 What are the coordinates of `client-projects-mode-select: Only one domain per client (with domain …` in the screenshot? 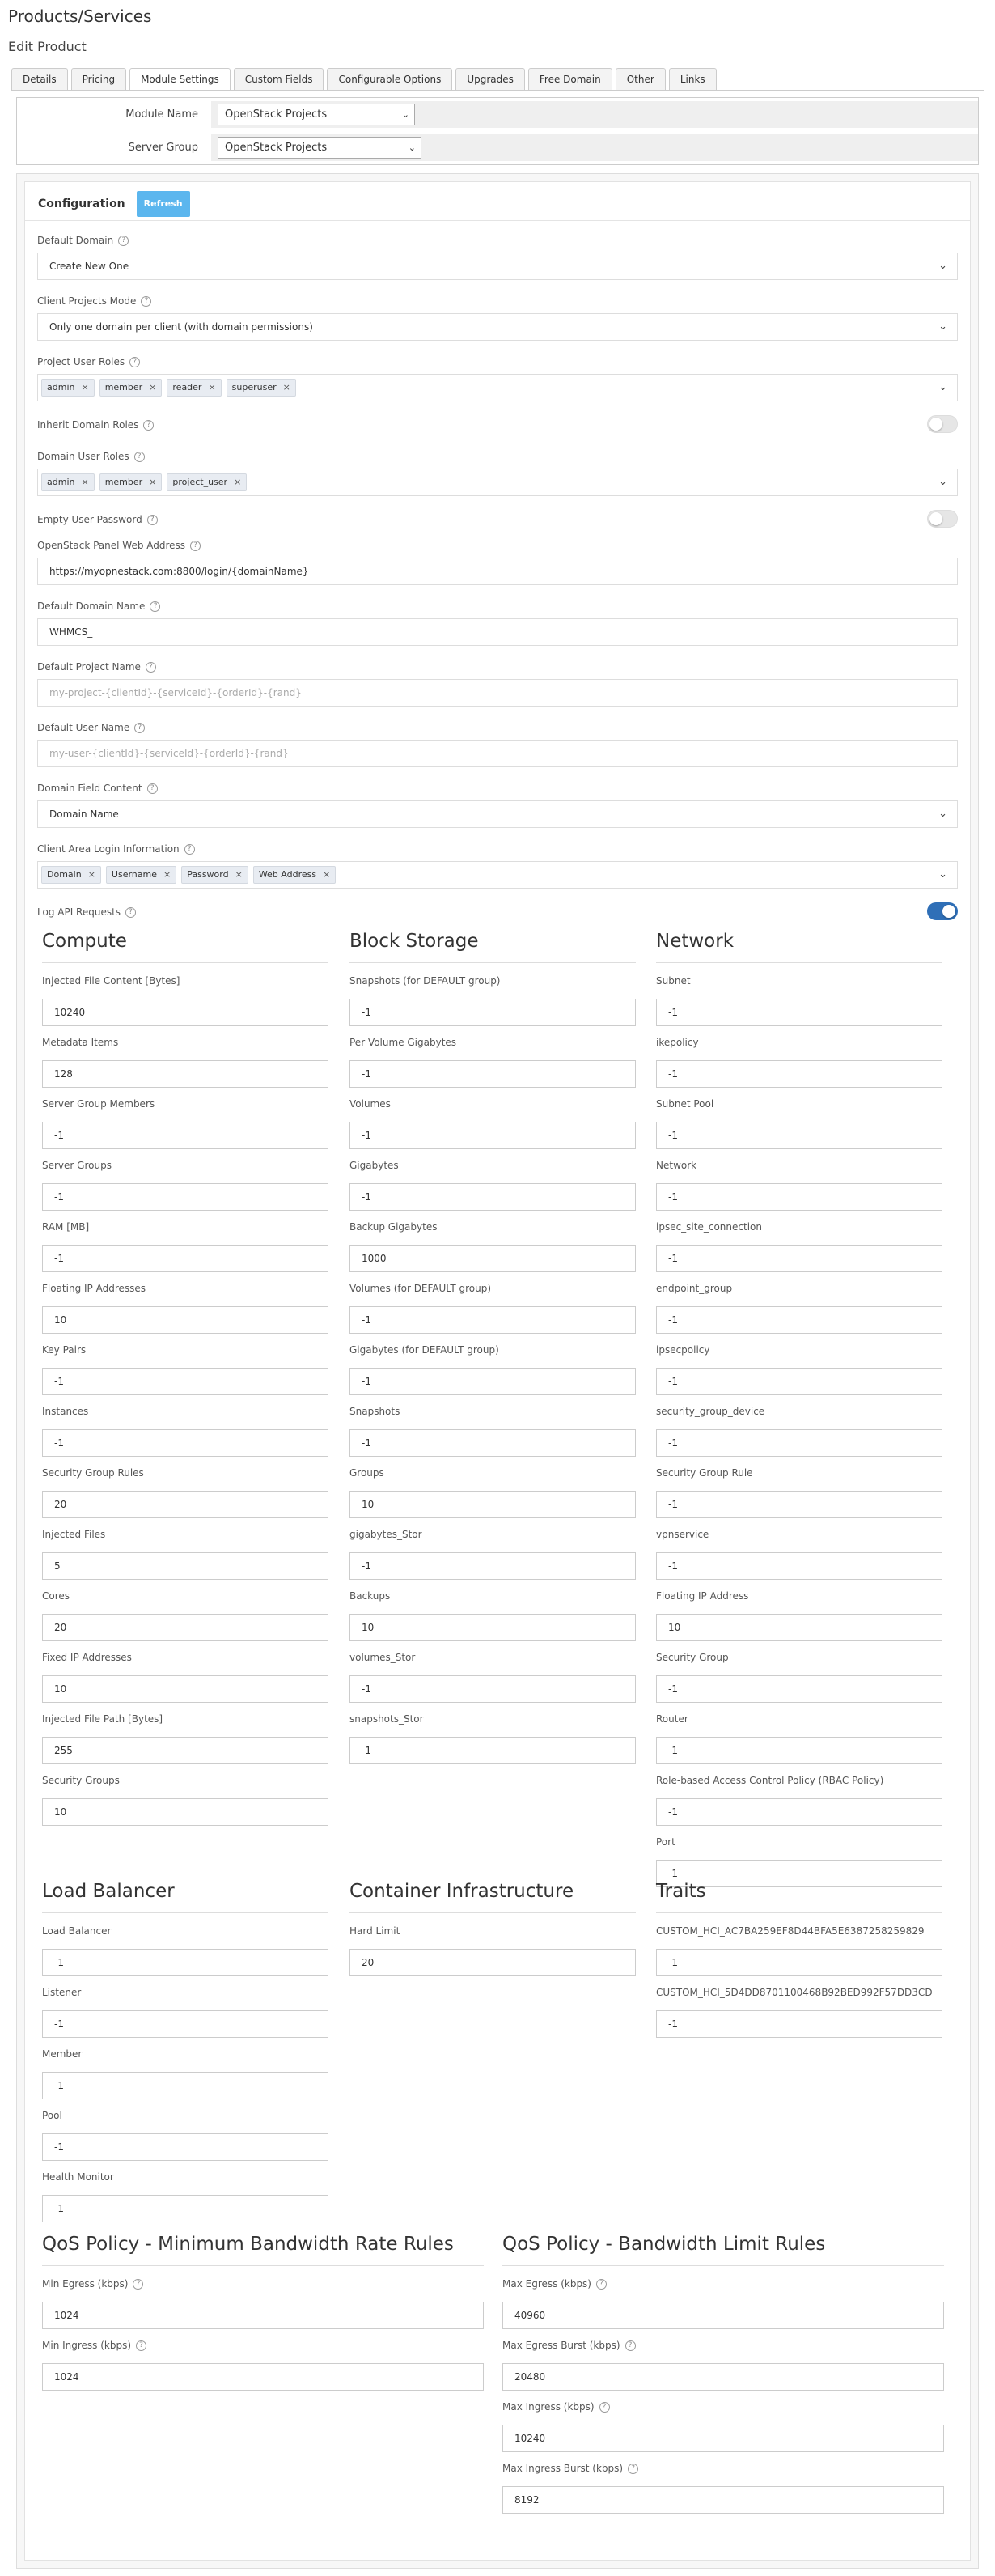 It's located at (497, 327).